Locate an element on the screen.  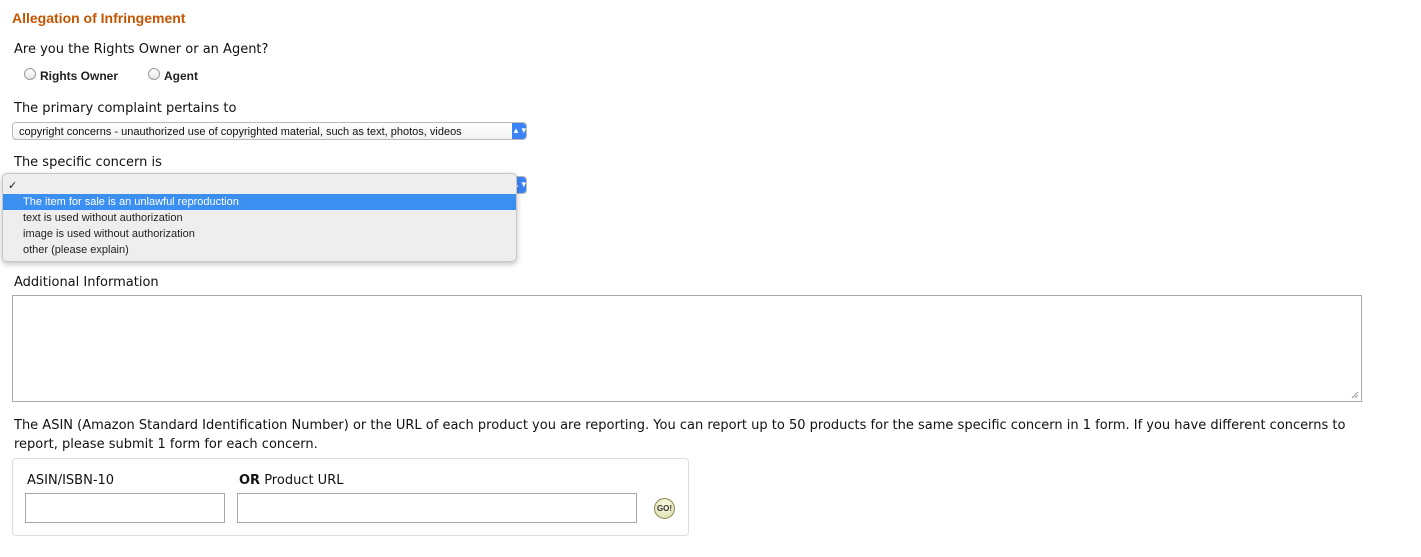
dropdown-option-image-unauthorized: image is used without authorization is located at coordinates (259, 234).